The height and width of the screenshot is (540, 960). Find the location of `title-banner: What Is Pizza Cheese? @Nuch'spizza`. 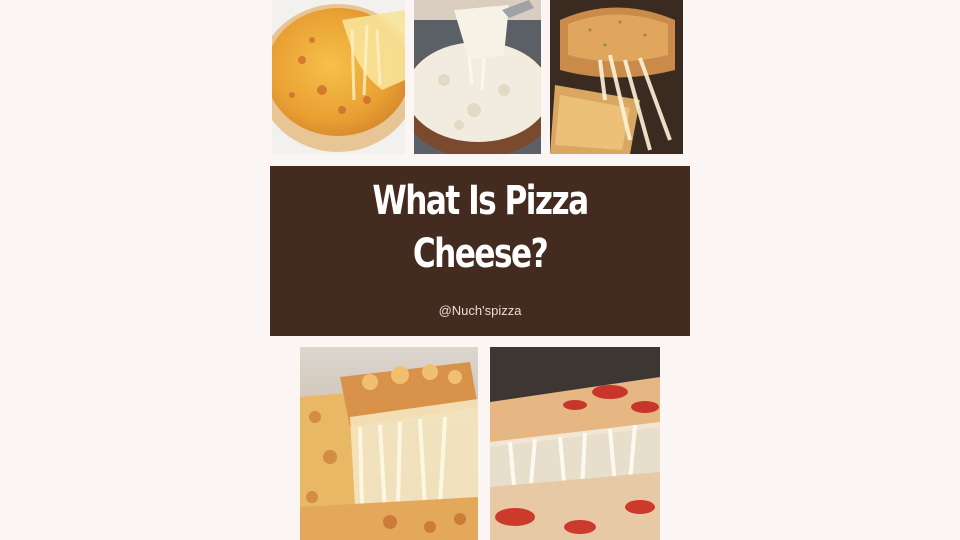

title-banner: What Is Pizza Cheese? @Nuch'spizza is located at coordinates (480, 251).